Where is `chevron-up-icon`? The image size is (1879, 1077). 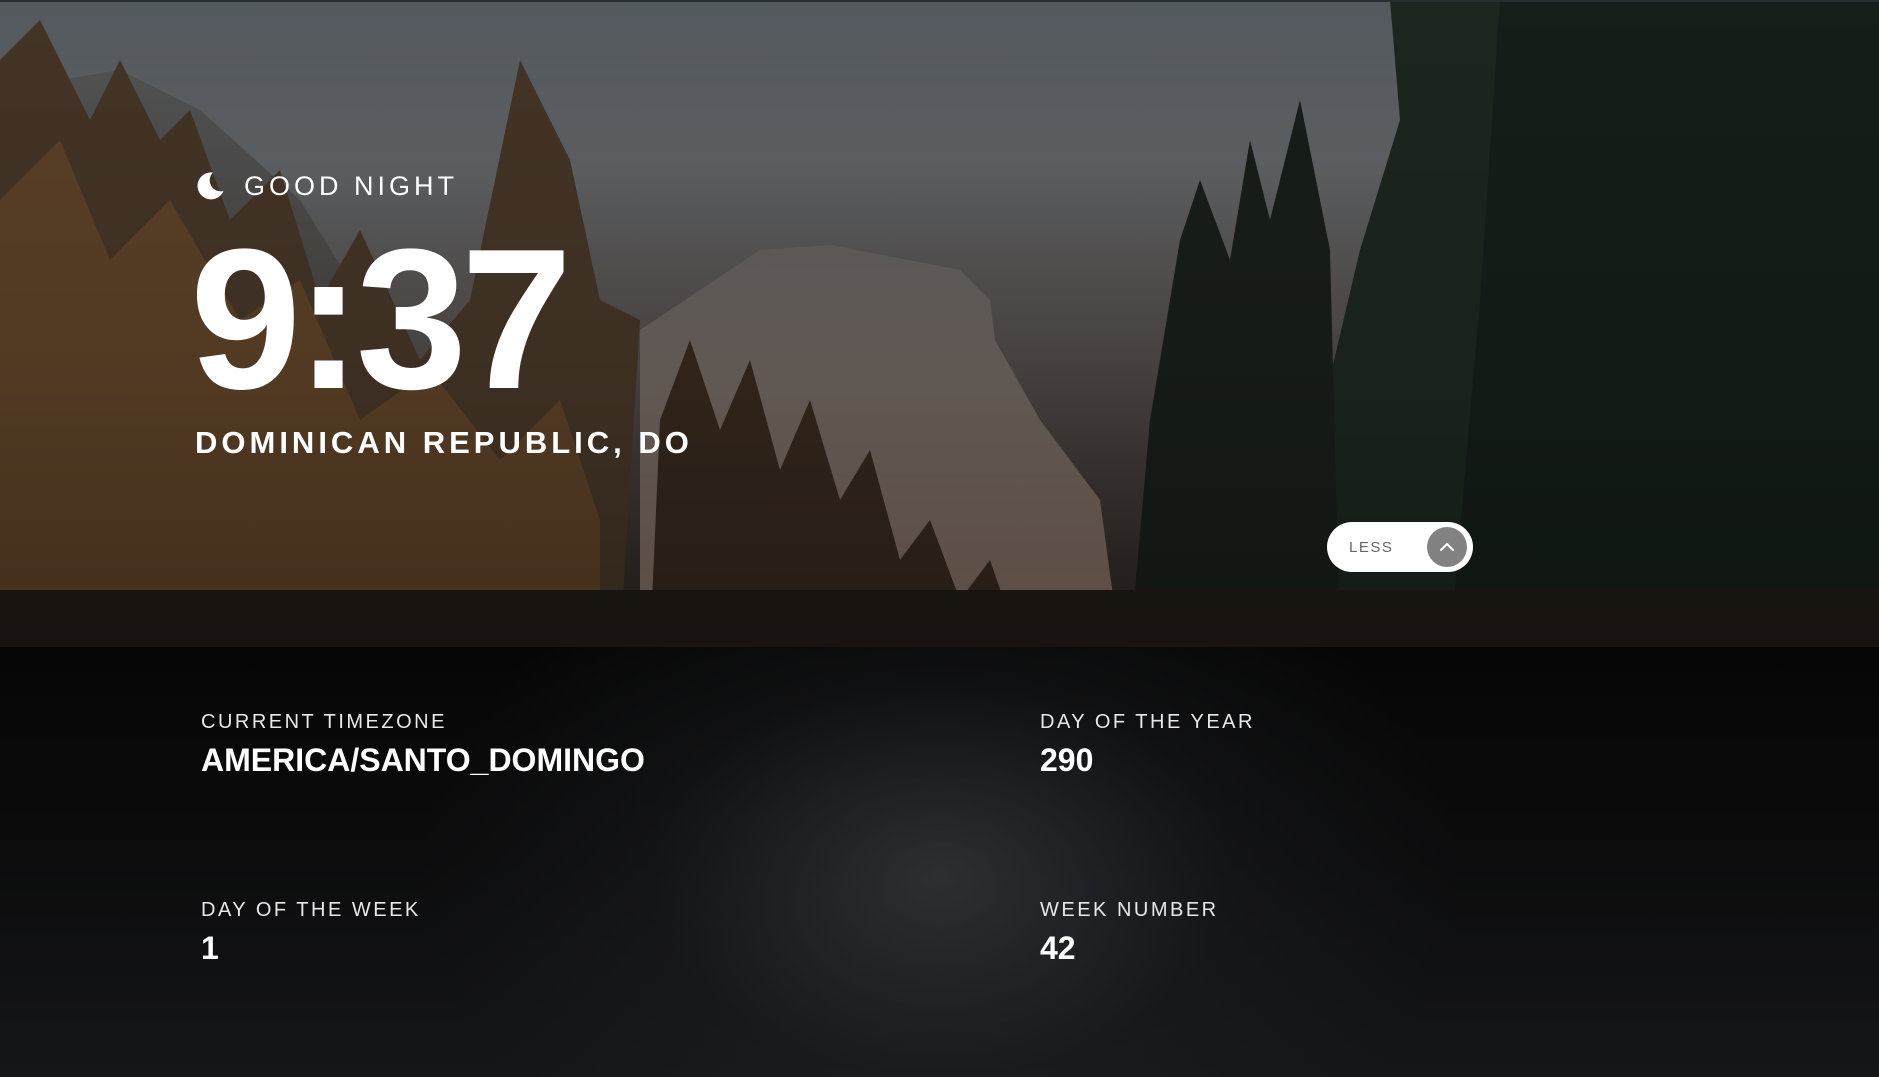
chevron-up-icon is located at coordinates (1447, 547).